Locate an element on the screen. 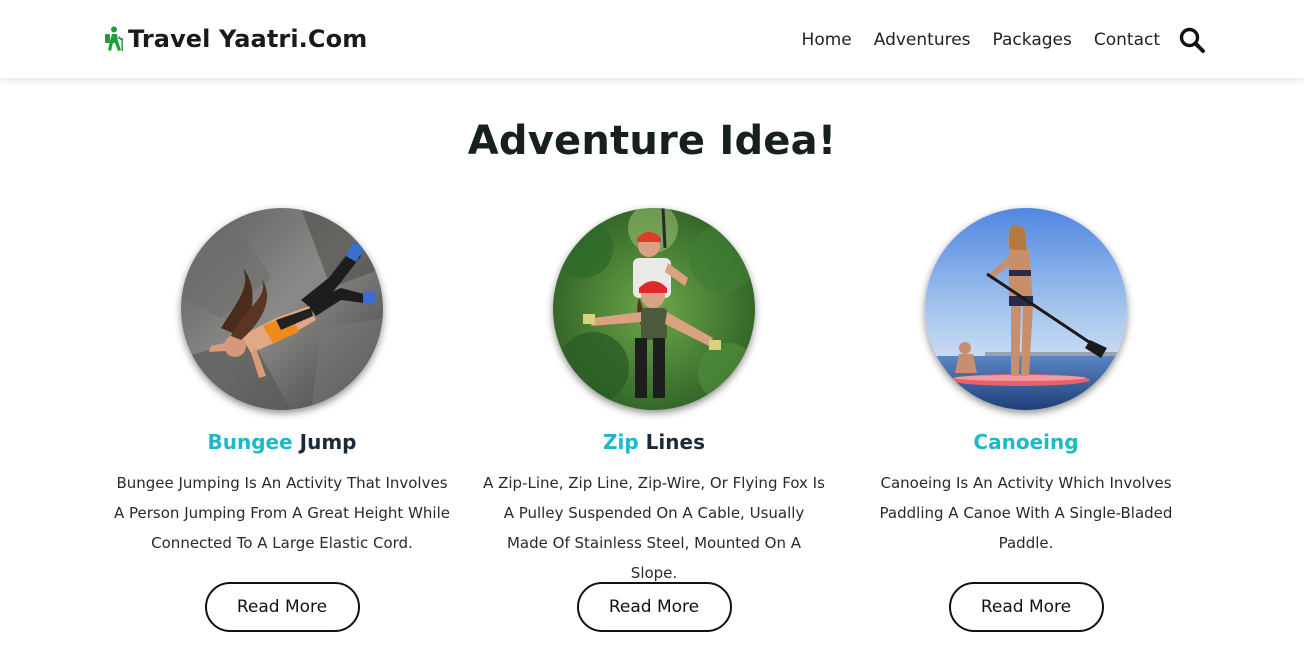  card-title-accent: Bungee is located at coordinates (250, 442).